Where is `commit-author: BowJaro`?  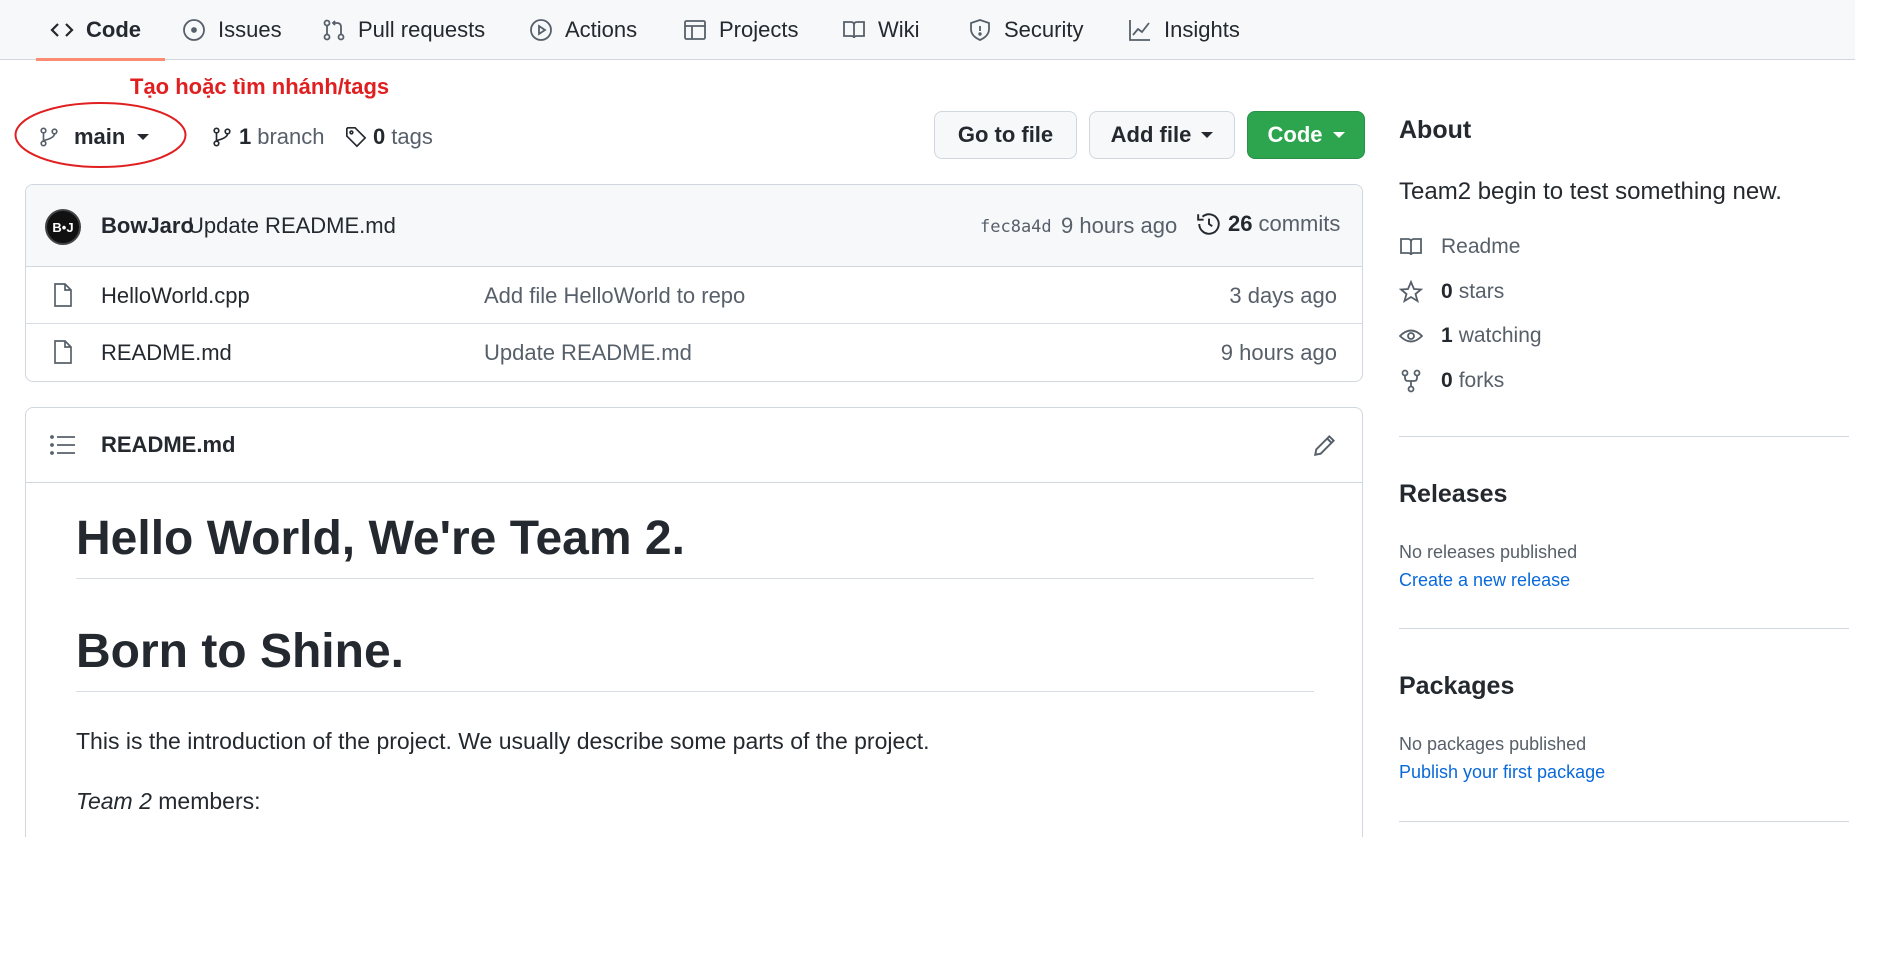 commit-author: BowJaro is located at coordinates (147, 226).